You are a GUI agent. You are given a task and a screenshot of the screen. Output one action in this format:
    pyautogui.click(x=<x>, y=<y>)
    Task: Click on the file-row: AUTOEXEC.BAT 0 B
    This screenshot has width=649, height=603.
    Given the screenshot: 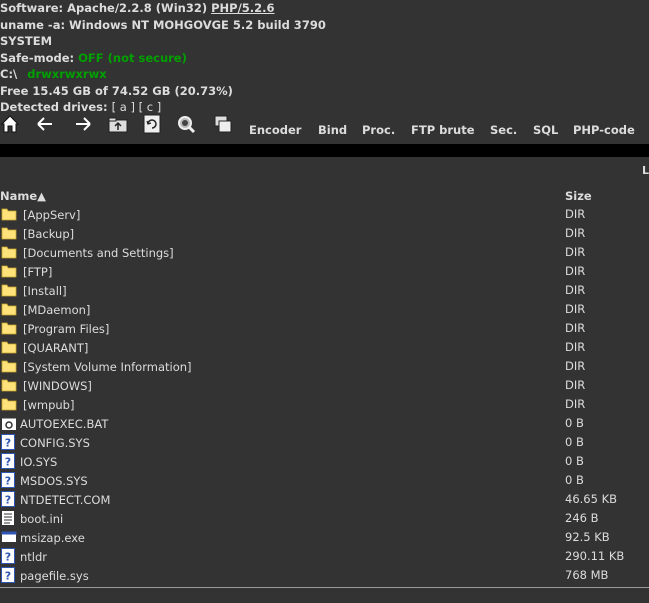 What is the action you would take?
    pyautogui.click(x=324, y=424)
    